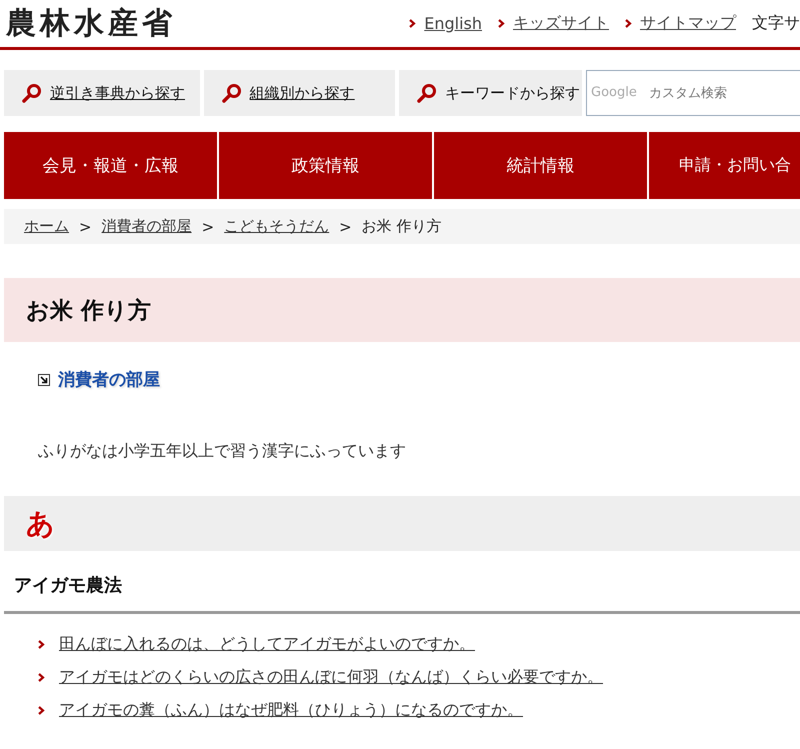 The width and height of the screenshot is (800, 749). I want to click on breadcrumb-link: こどもそうだん, so click(277, 226).